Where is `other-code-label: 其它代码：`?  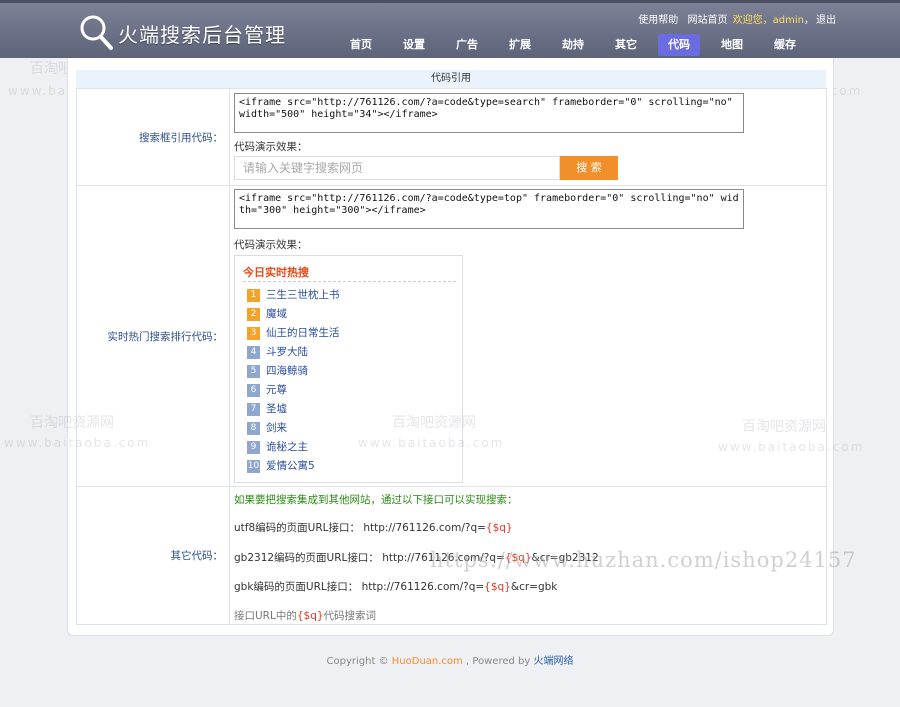 other-code-label: 其它代码： is located at coordinates (153, 555).